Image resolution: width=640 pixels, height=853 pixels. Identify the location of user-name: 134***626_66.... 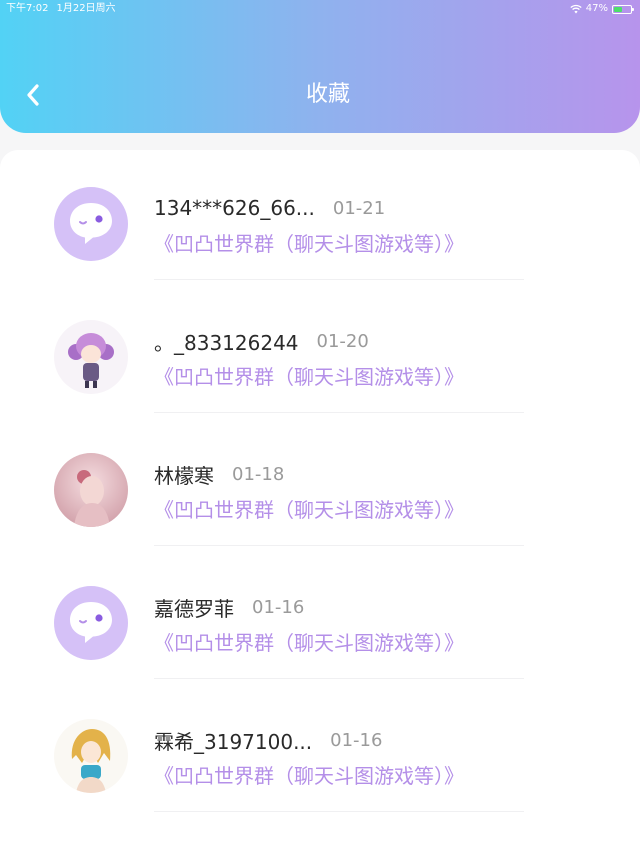
(234, 208).